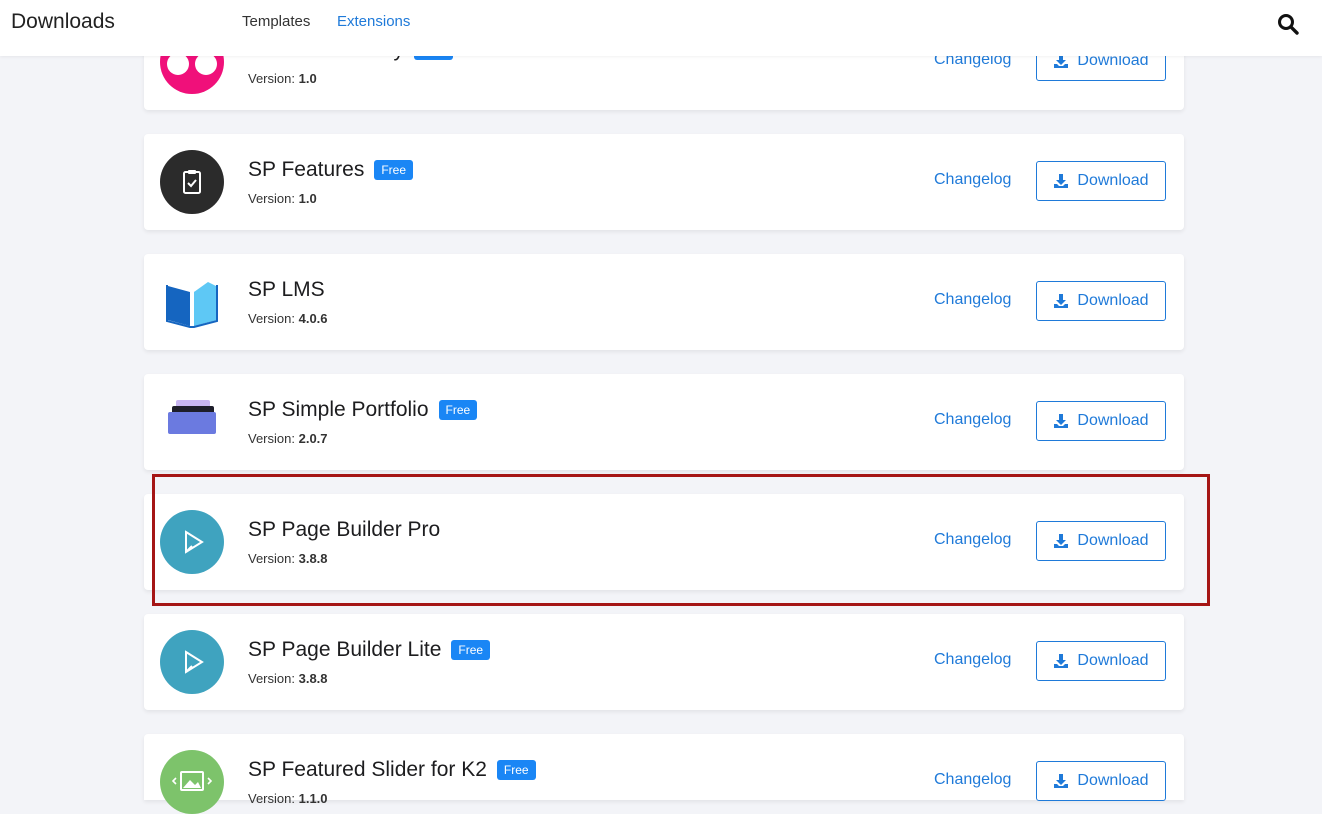 The image size is (1322, 814). What do you see at coordinates (192, 182) in the screenshot?
I see `clipboard-check-icon` at bounding box center [192, 182].